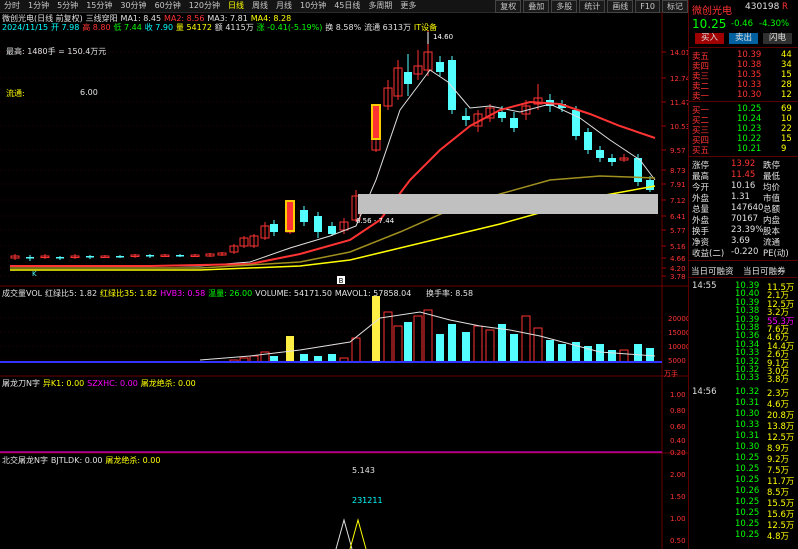 The height and width of the screenshot is (549, 798). I want to click on bid-price-4: 10.21, so click(749, 149).